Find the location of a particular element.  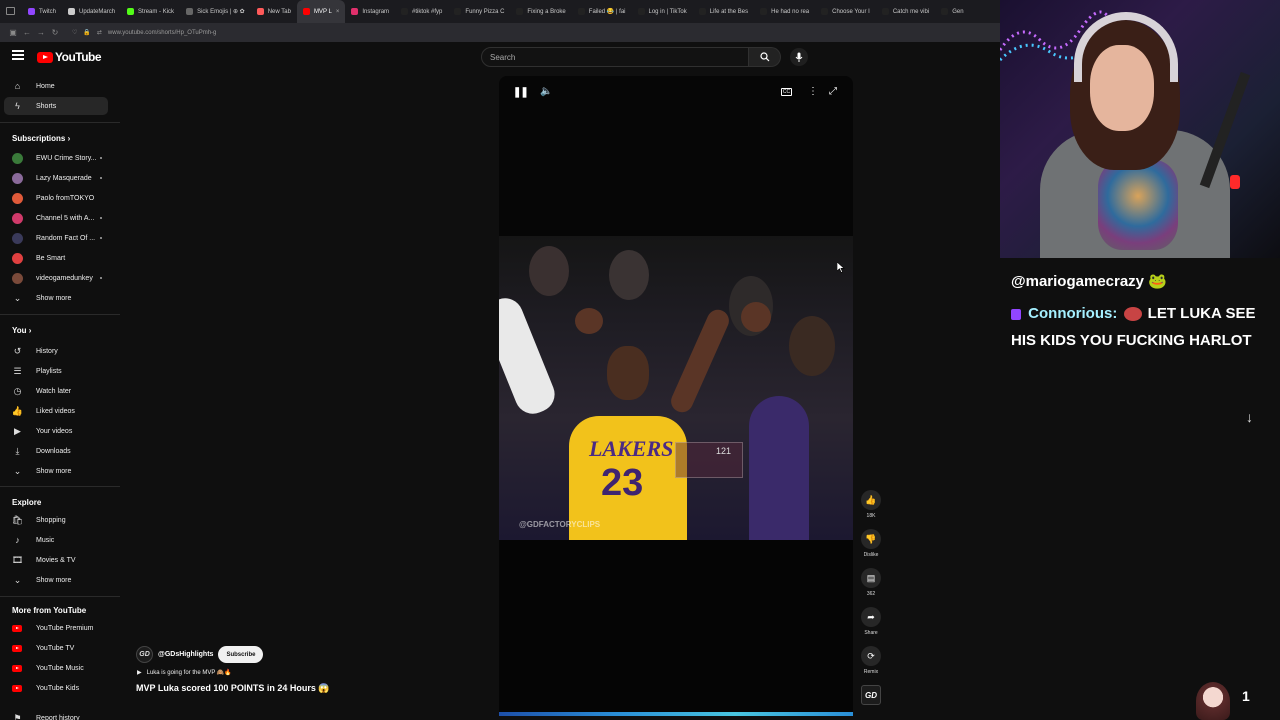

sidebar-item-youtube-app: YouTube Kids is located at coordinates (56, 688).